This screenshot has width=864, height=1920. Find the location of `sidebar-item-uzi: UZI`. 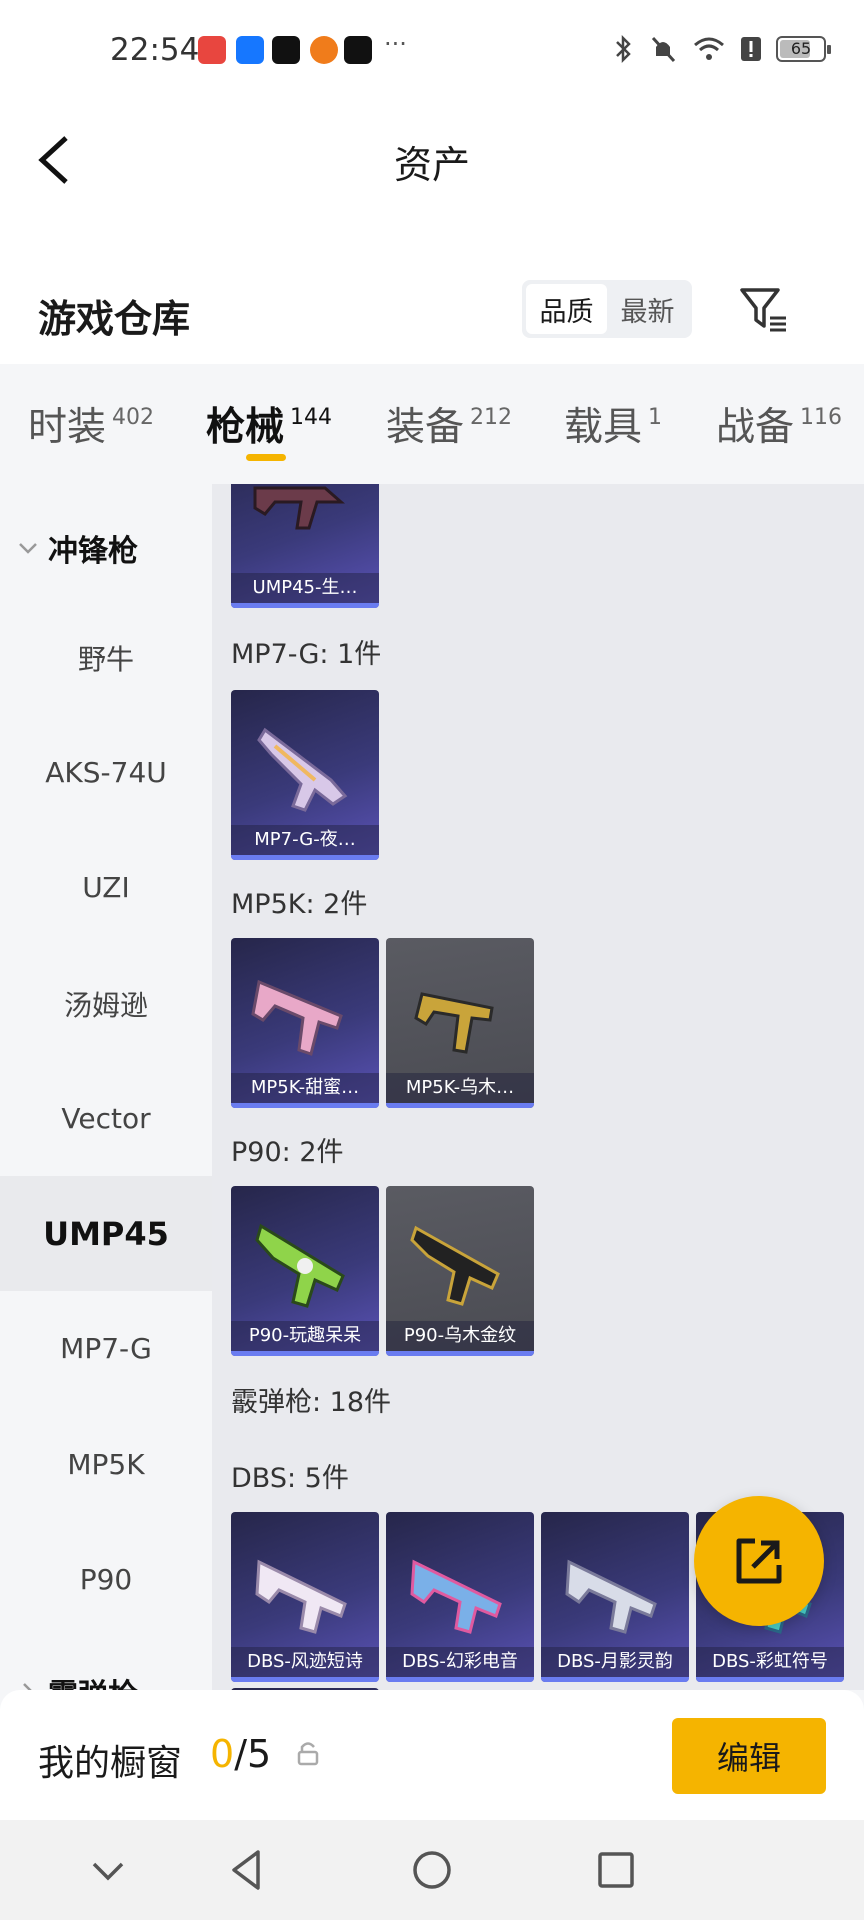

sidebar-item-uzi: UZI is located at coordinates (106, 887).